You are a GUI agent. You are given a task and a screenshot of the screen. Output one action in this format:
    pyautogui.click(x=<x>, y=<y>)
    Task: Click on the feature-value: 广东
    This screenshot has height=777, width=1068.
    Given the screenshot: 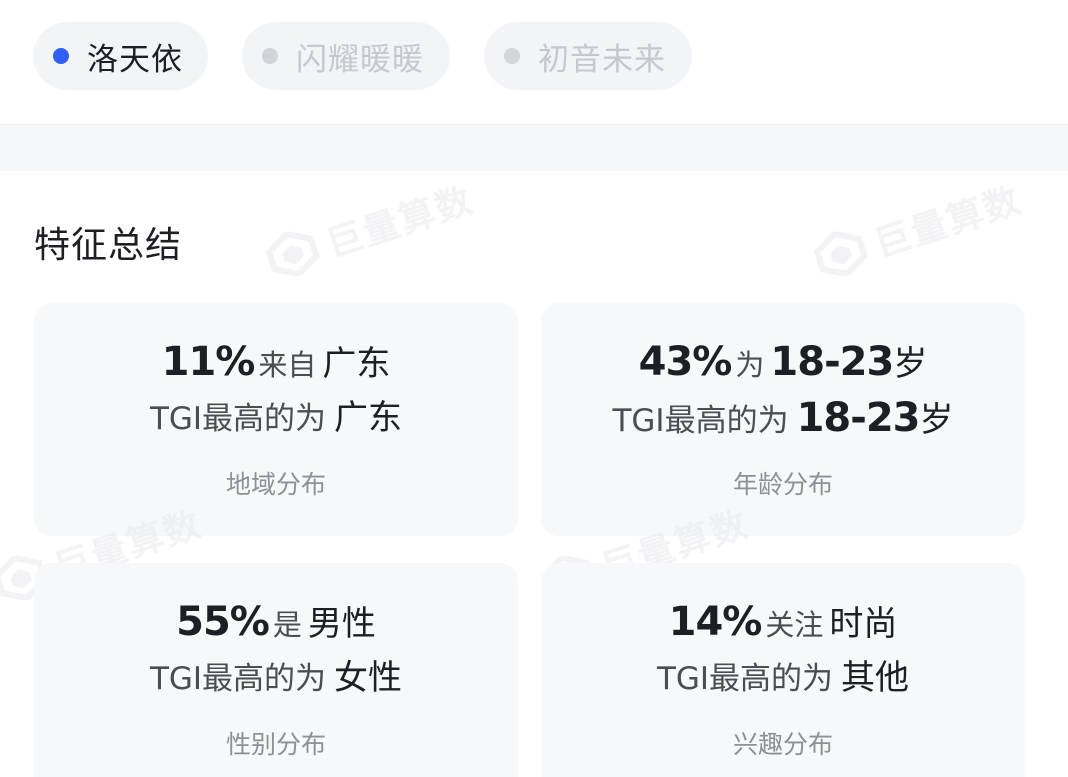 What is the action you would take?
    pyautogui.click(x=356, y=364)
    